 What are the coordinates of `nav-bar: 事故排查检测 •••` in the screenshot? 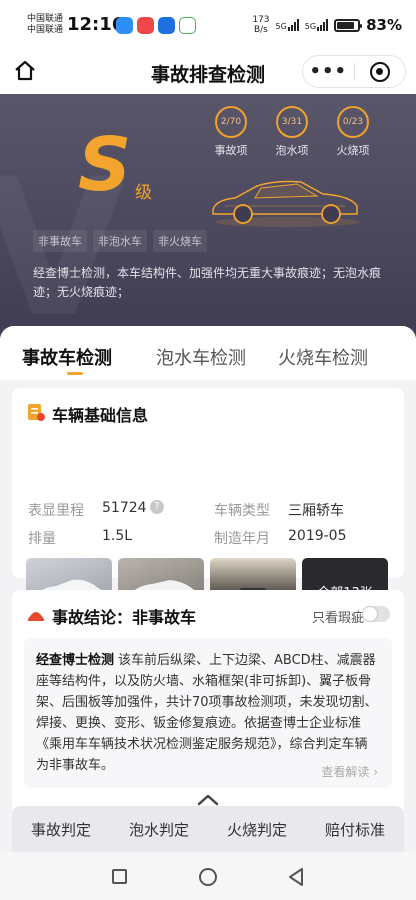 It's located at (208, 72).